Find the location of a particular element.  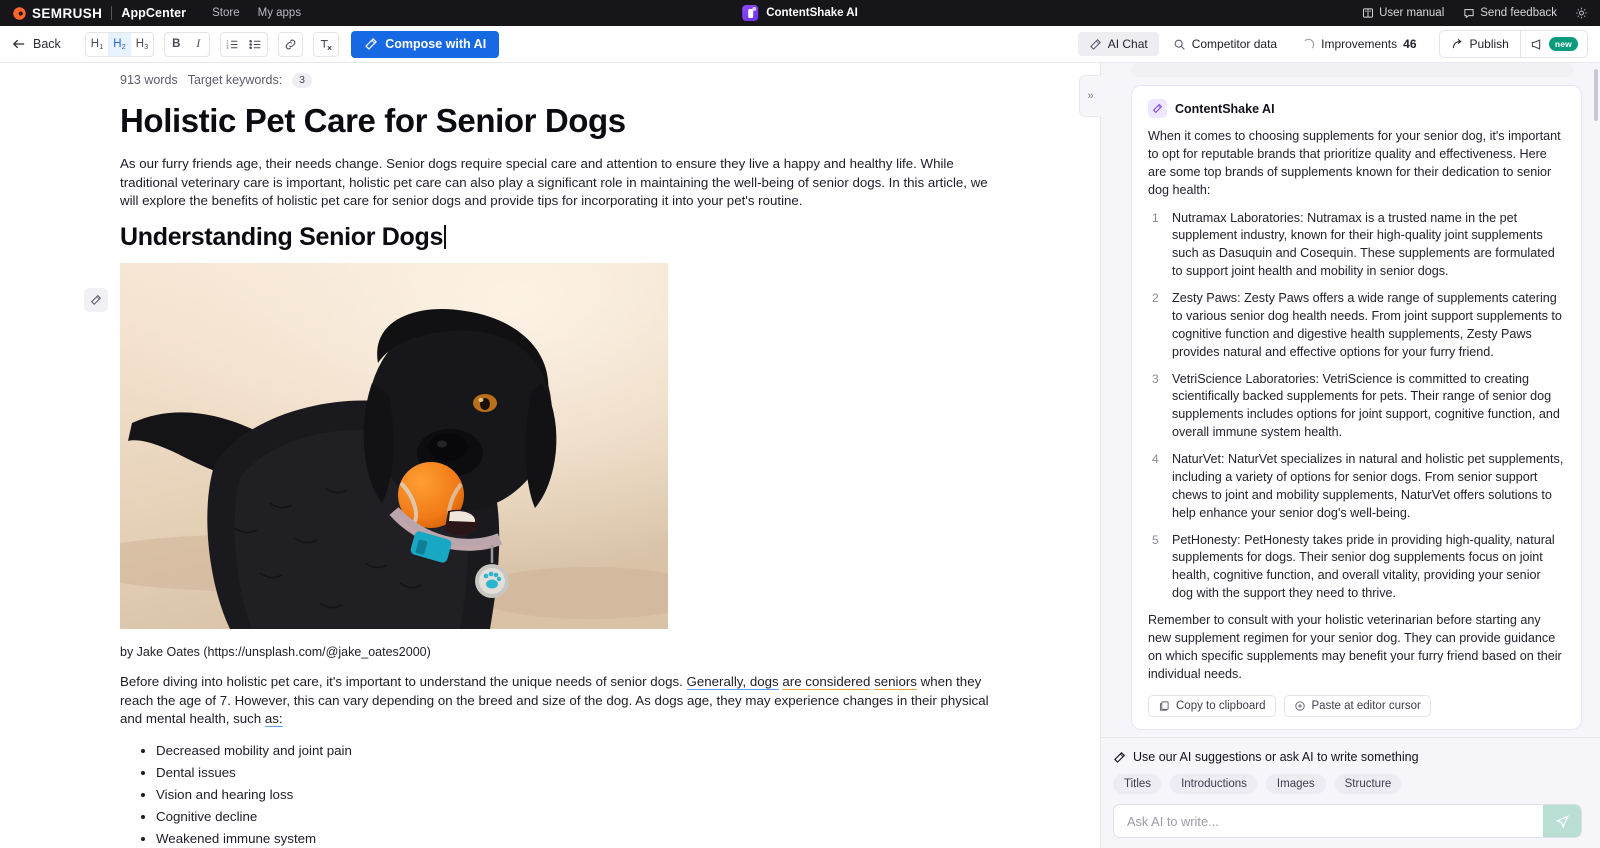

article-image is located at coordinates (394, 446).